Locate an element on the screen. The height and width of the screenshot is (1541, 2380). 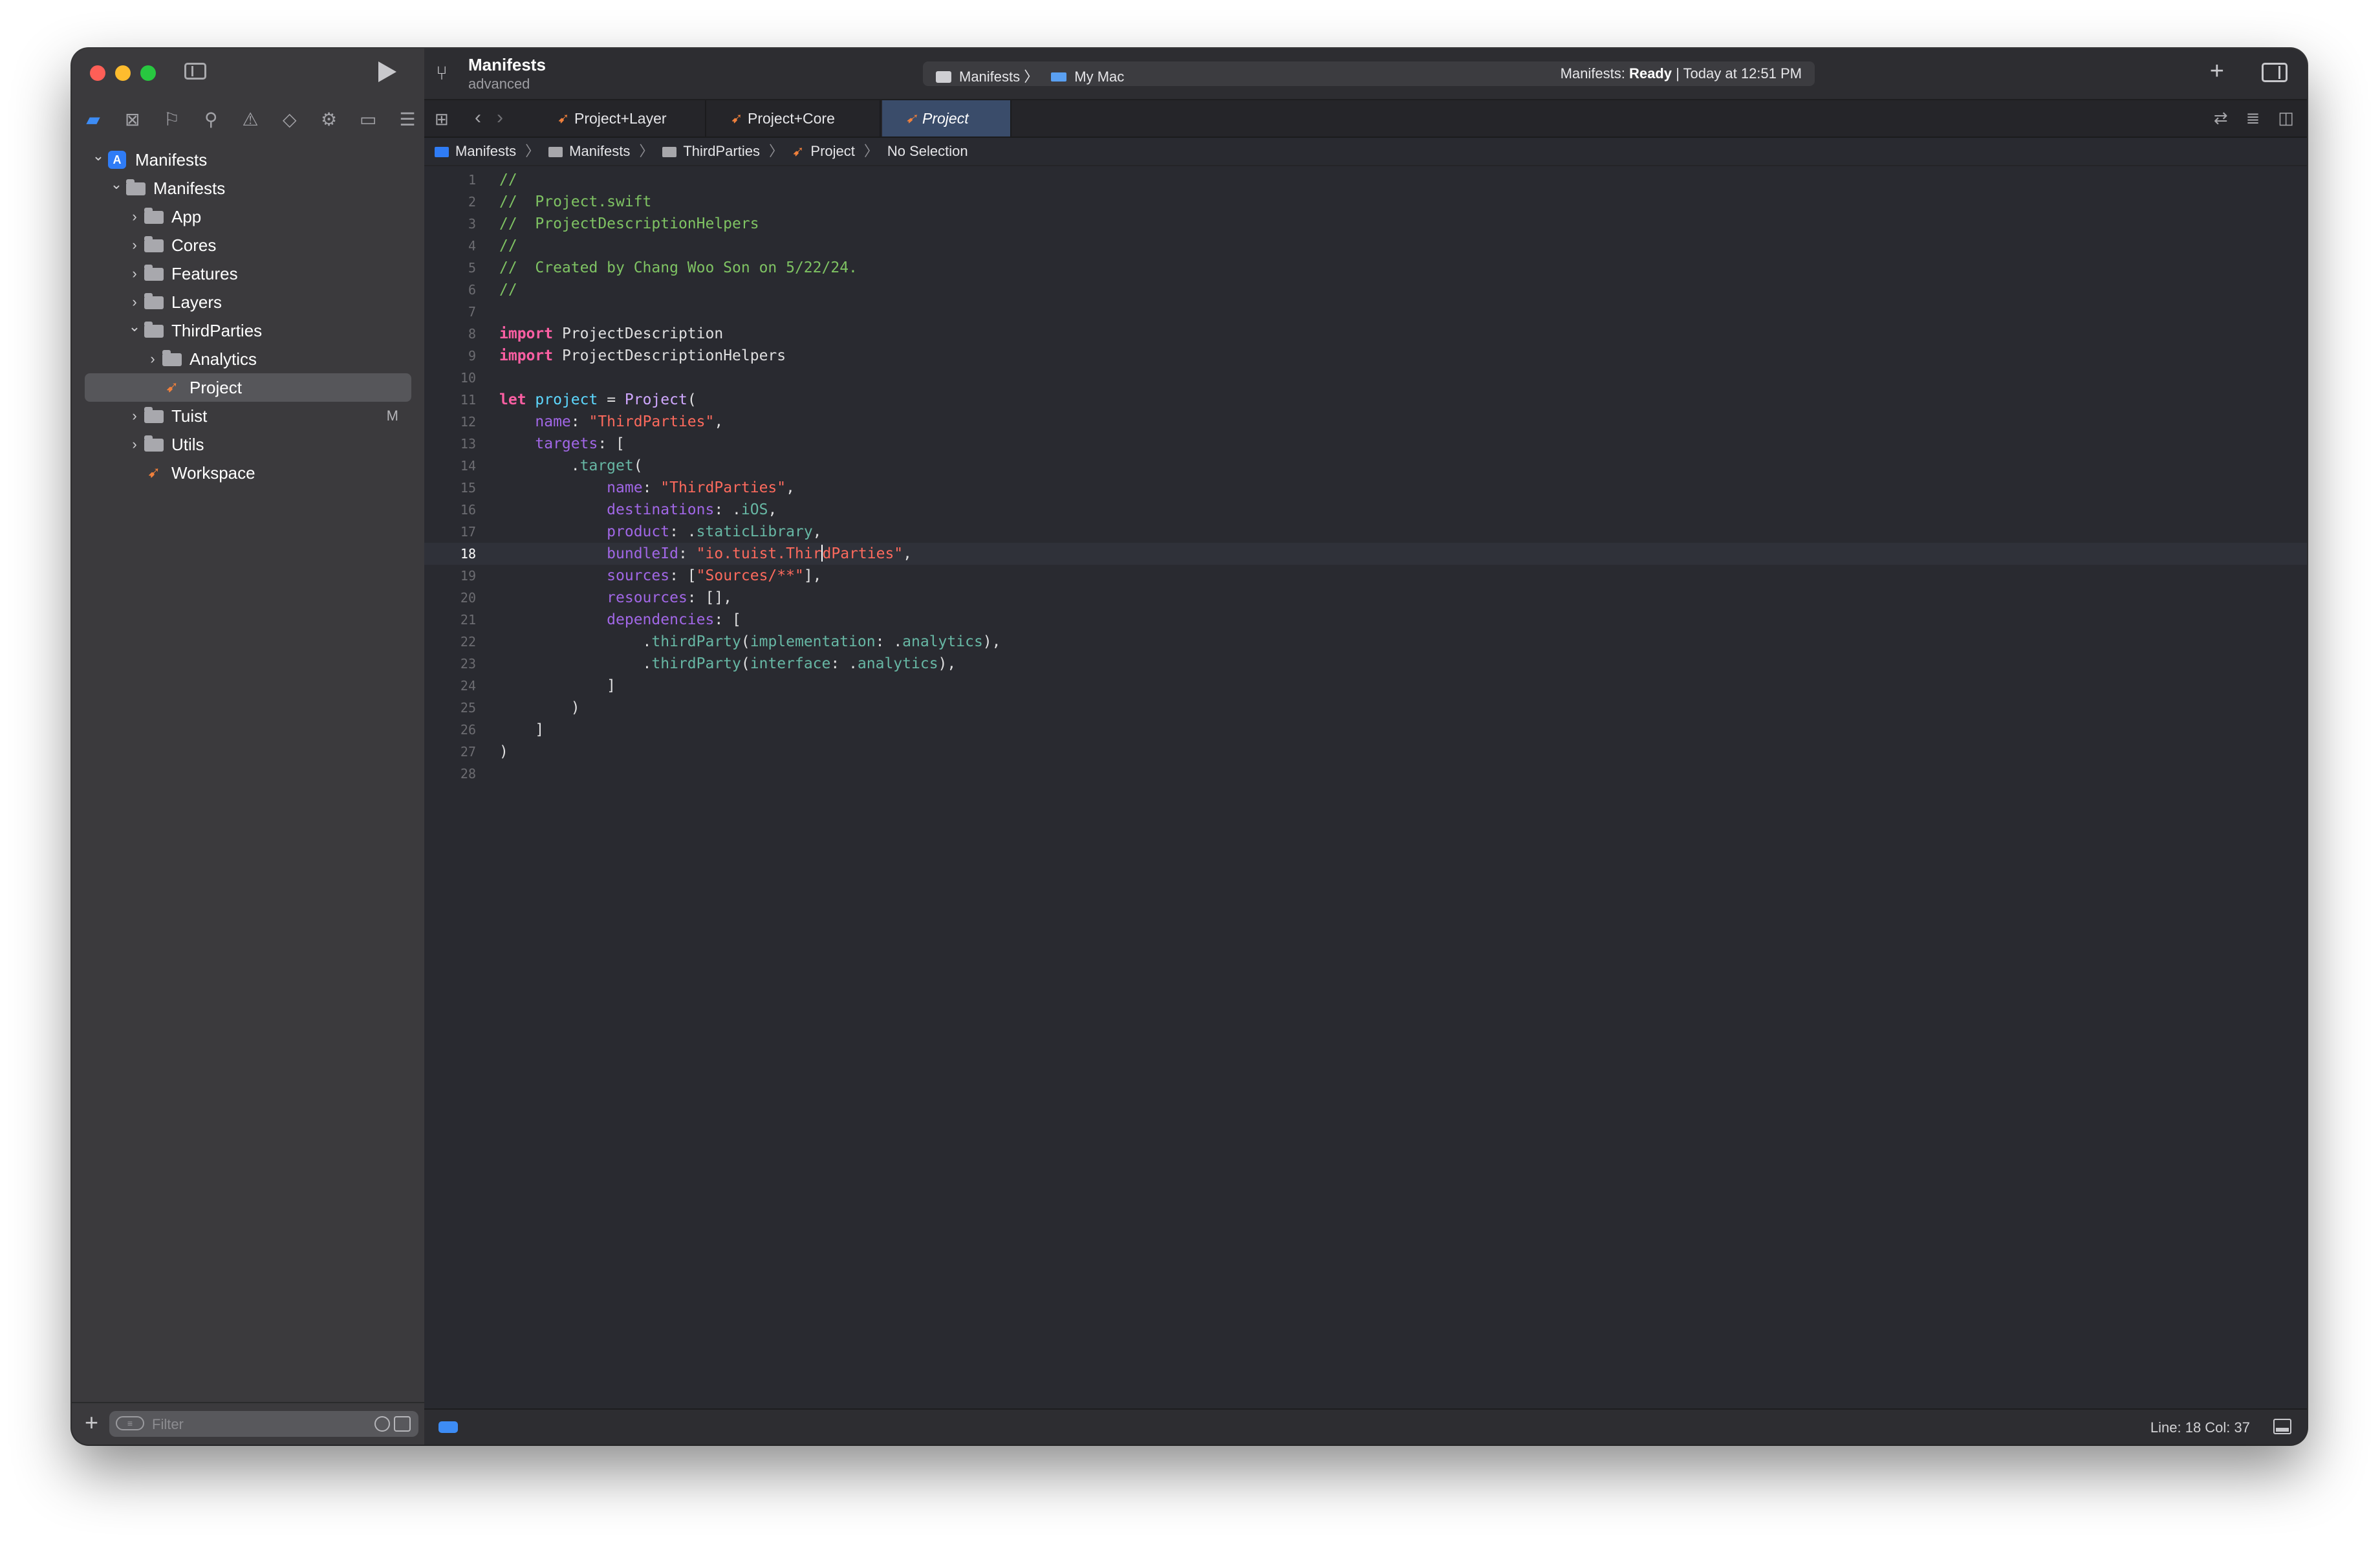
scm-filter-icon is located at coordinates (402, 1424).